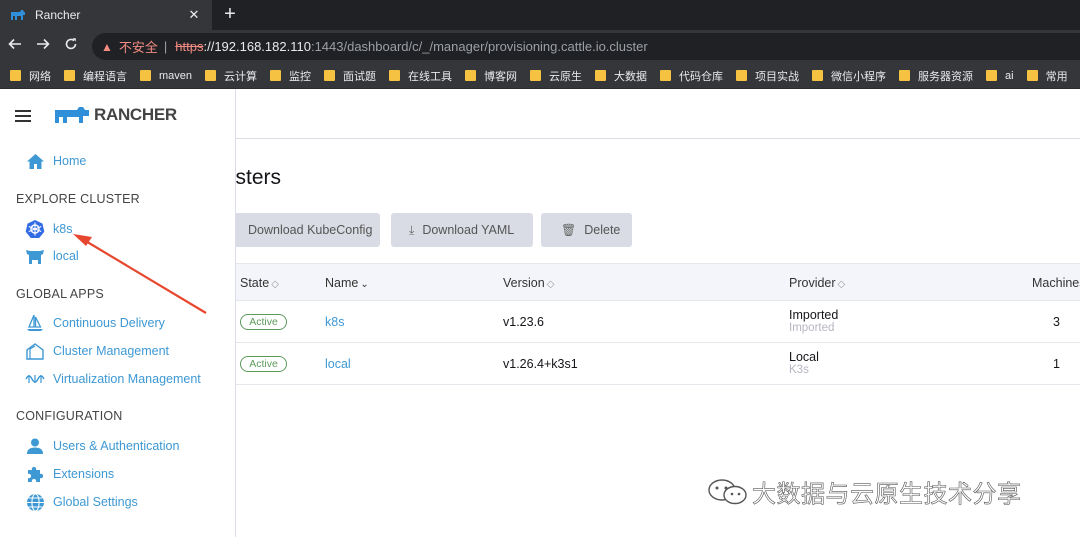 Image resolution: width=1080 pixels, height=537 pixels. I want to click on bookmark-item: 大数据, so click(621, 76).